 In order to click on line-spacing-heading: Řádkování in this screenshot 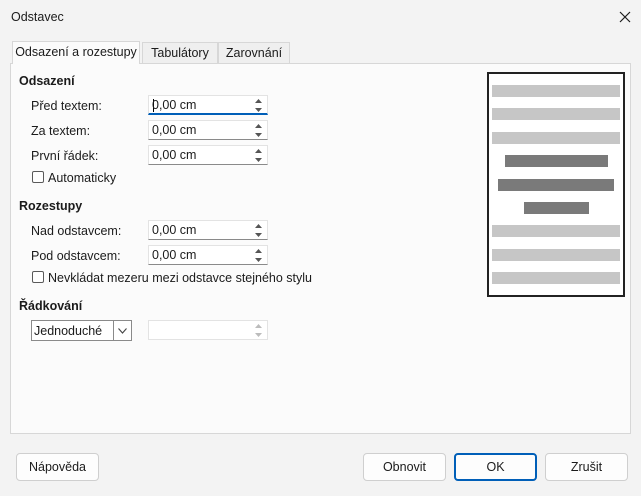, I will do `click(51, 306)`.